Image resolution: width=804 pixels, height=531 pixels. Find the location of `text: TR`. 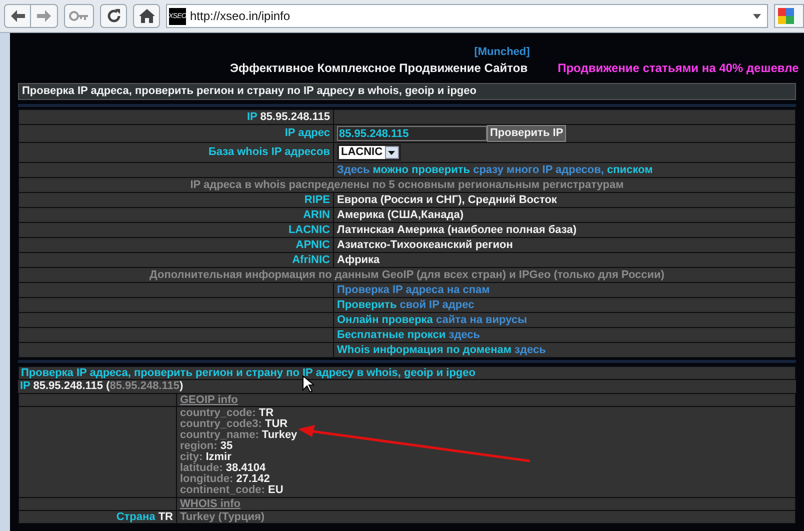

text: TR is located at coordinates (165, 516).